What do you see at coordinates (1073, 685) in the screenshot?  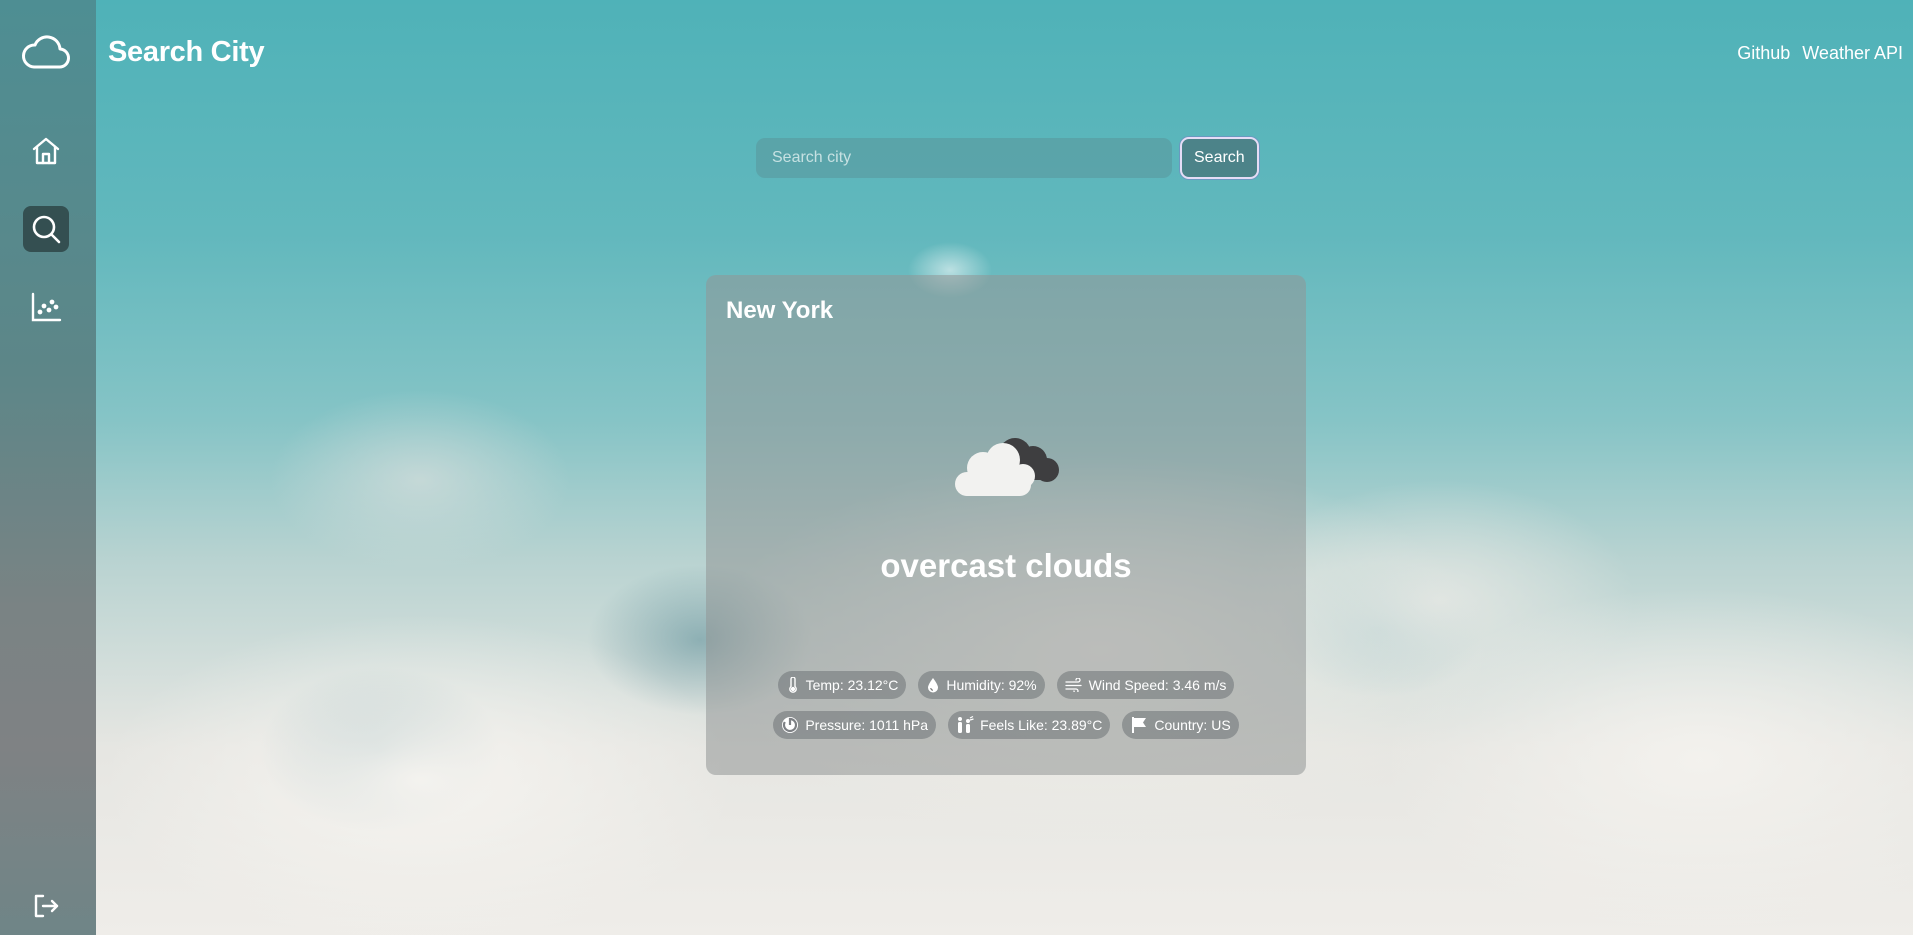 I see `wind-icon` at bounding box center [1073, 685].